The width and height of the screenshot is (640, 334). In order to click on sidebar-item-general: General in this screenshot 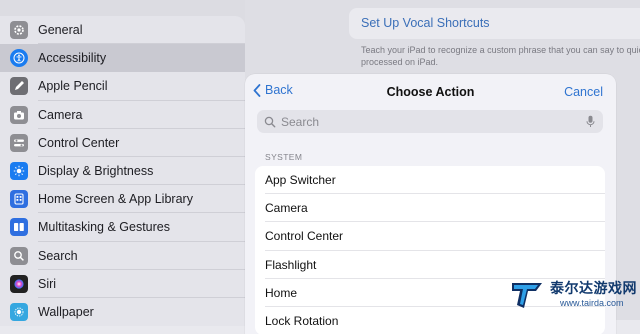, I will do `click(122, 30)`.